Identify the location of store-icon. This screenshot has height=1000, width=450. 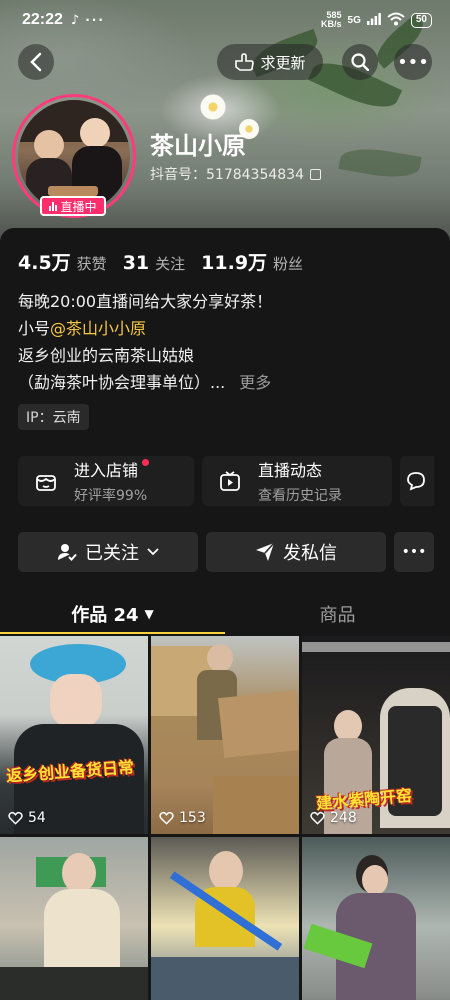
(46, 481).